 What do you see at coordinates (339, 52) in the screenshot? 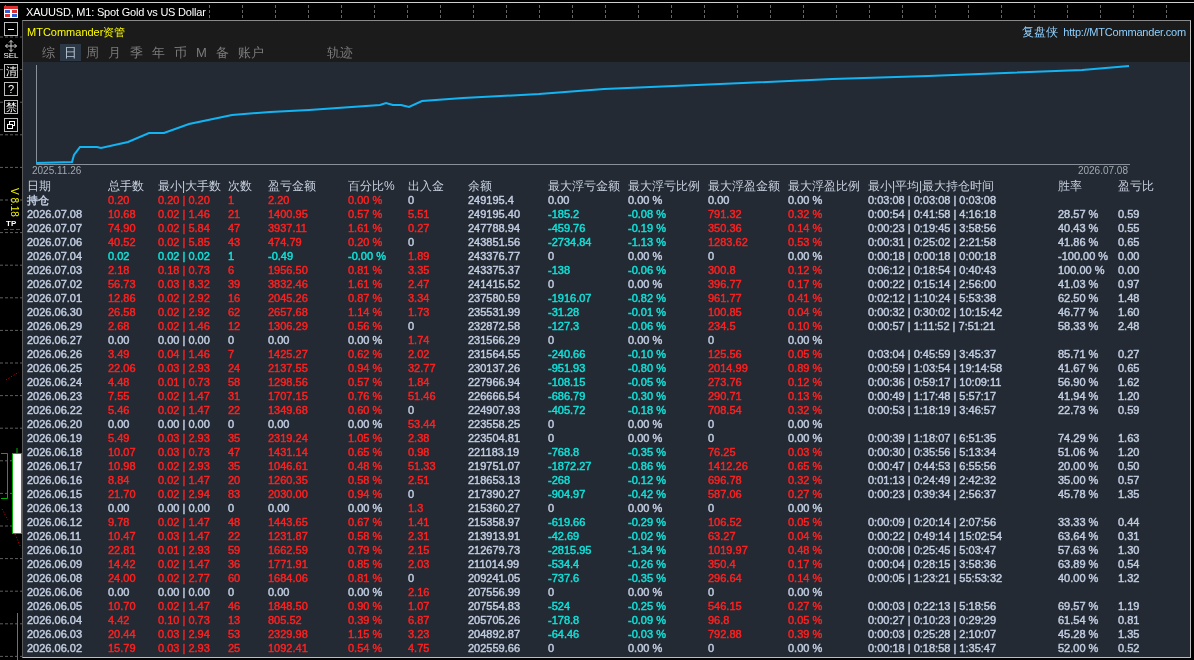
I see `tab: 轨迹` at bounding box center [339, 52].